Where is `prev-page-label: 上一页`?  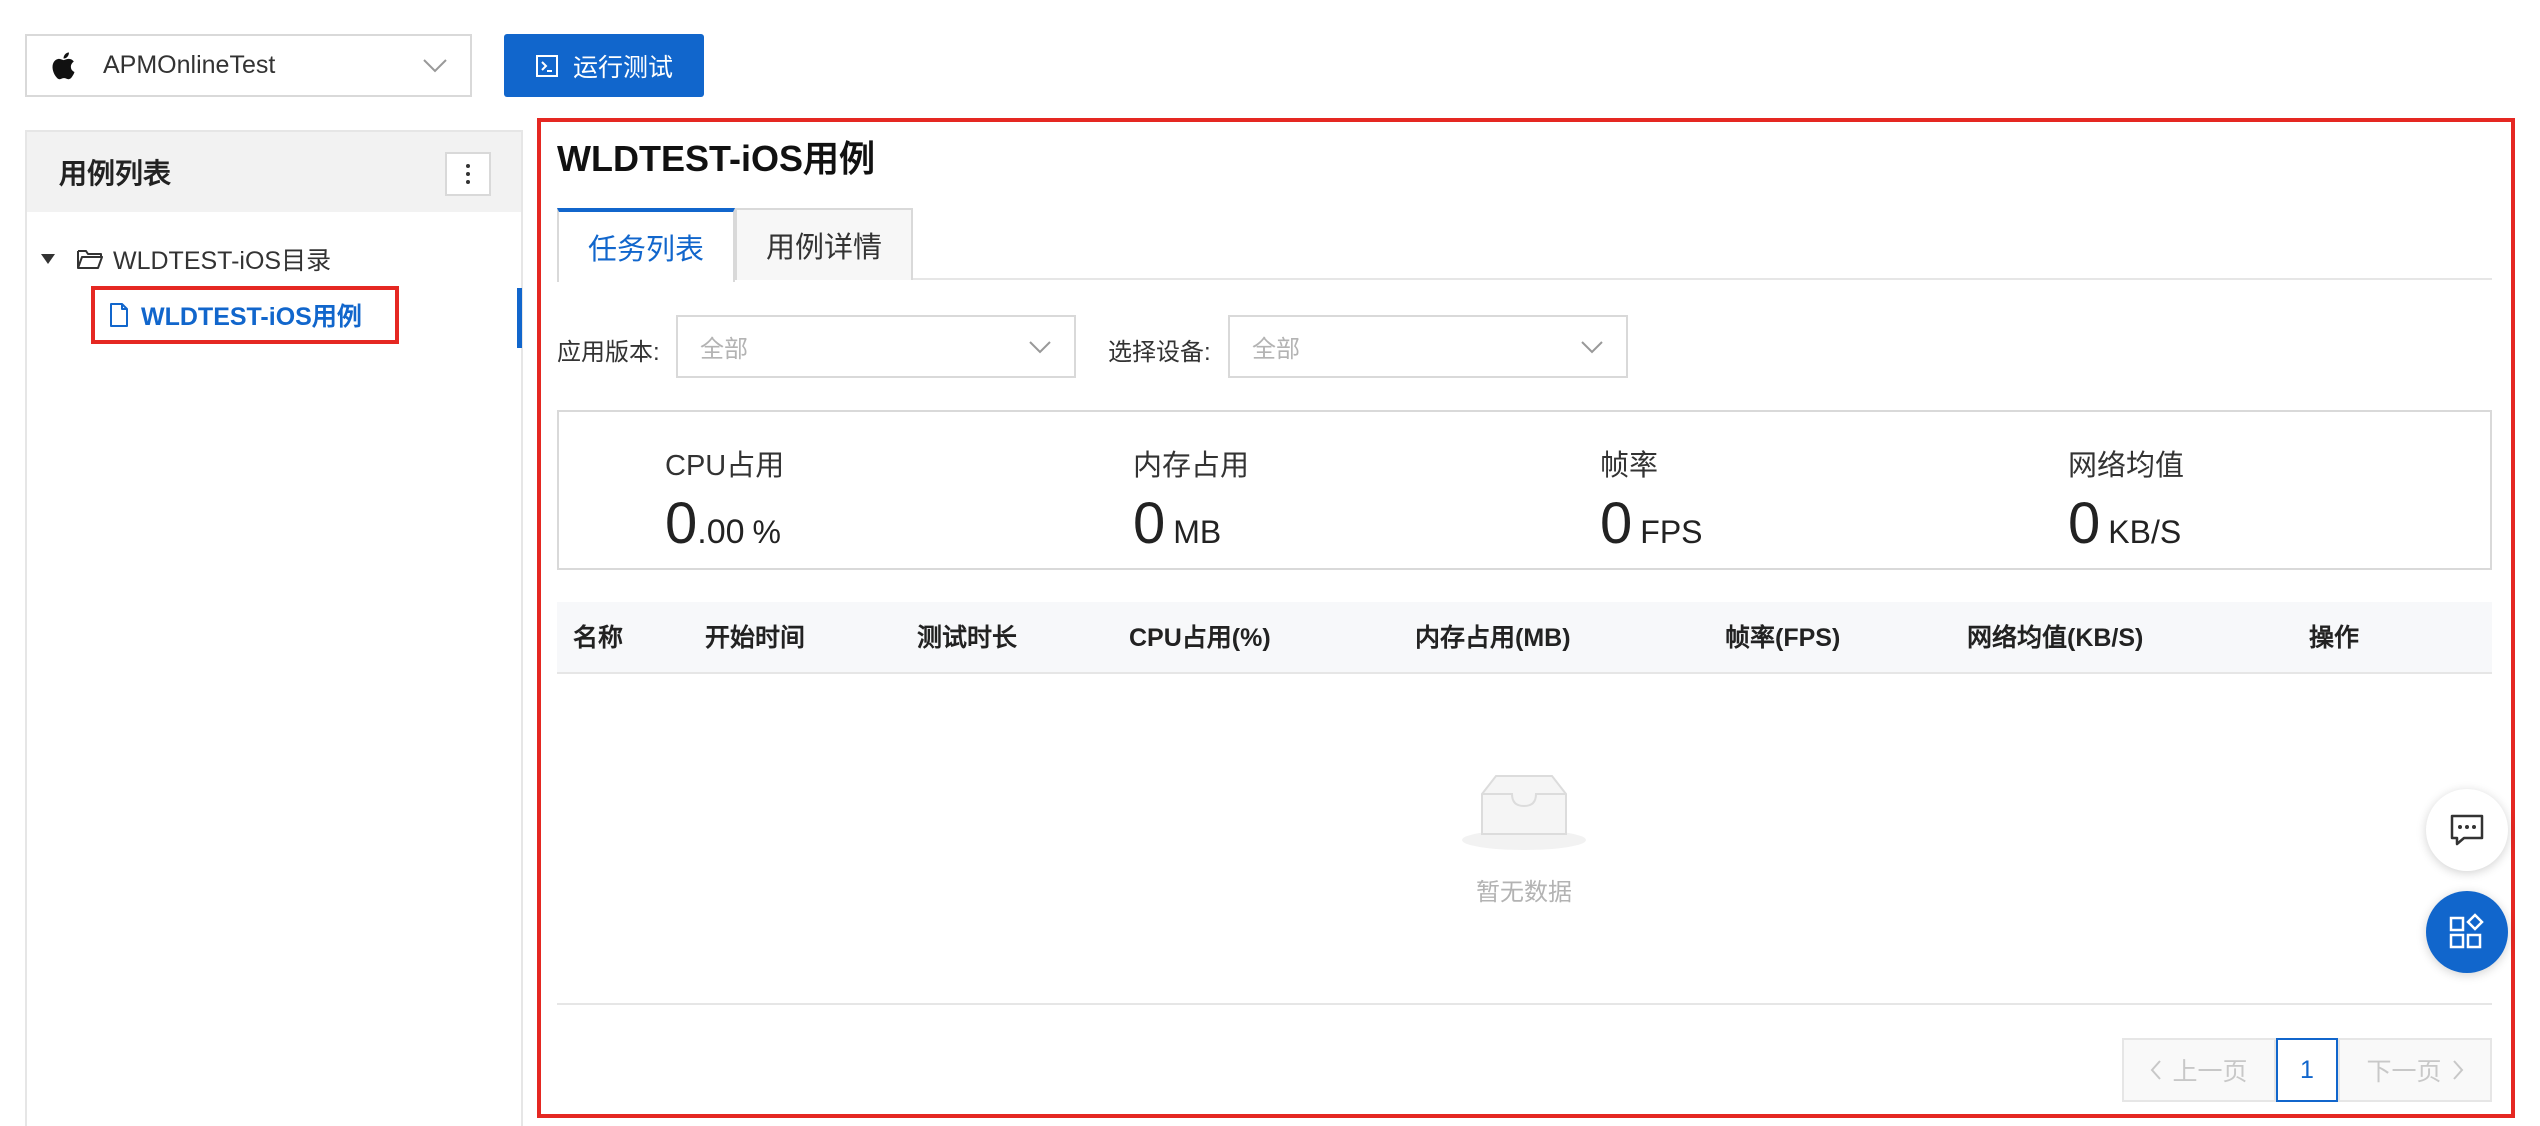
prev-page-label: 上一页 is located at coordinates (2210, 1072).